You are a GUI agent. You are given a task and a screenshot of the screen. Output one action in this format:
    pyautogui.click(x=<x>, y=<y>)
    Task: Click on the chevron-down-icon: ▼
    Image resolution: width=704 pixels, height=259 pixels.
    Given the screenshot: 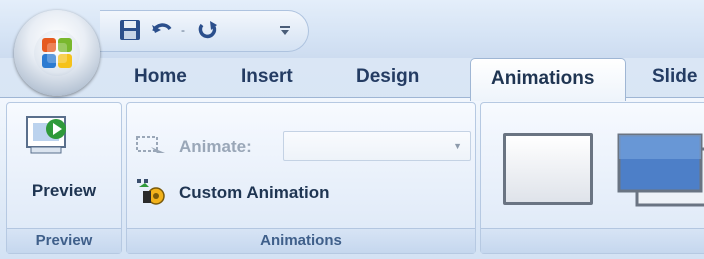 What is the action you would take?
    pyautogui.click(x=457, y=146)
    